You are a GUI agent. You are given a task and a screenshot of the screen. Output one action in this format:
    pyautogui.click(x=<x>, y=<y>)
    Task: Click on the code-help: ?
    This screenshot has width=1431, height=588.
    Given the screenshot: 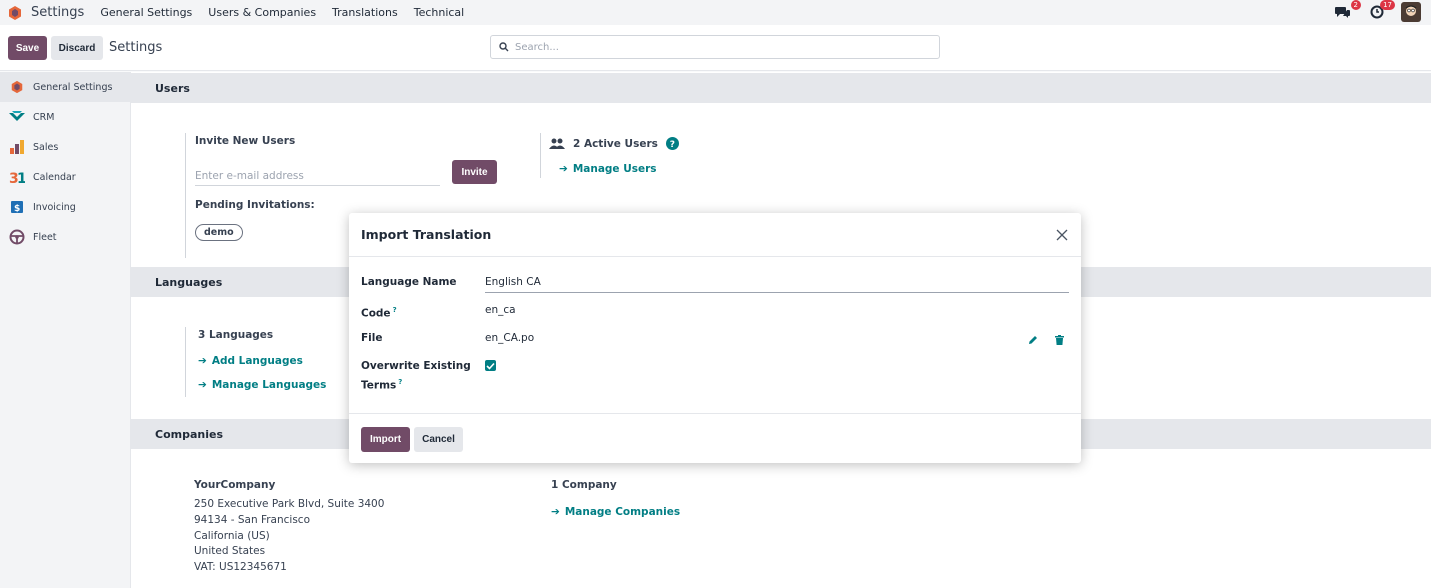 What is the action you would take?
    pyautogui.click(x=395, y=310)
    